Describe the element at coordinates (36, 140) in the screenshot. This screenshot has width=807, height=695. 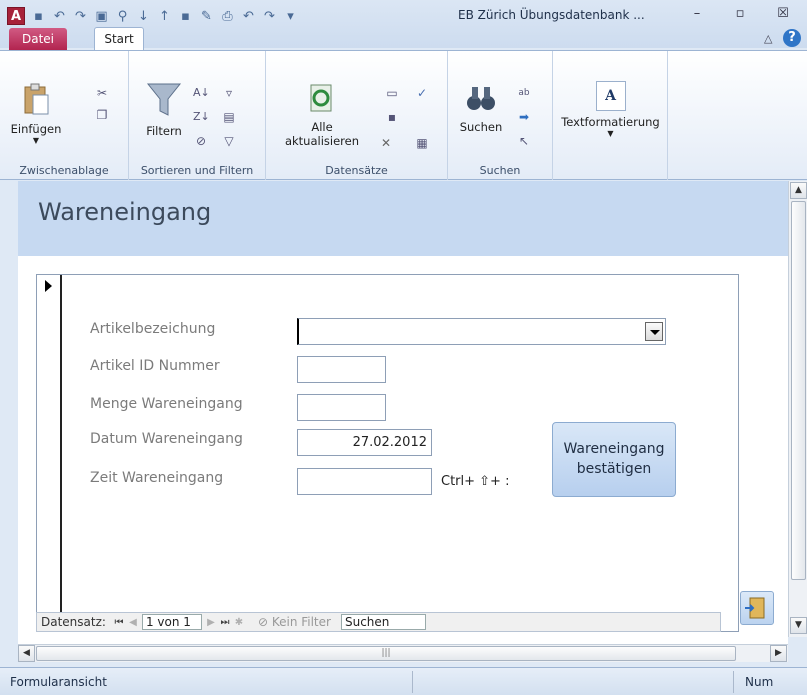
I see `paste-dropdown-icon: ▼` at that location.